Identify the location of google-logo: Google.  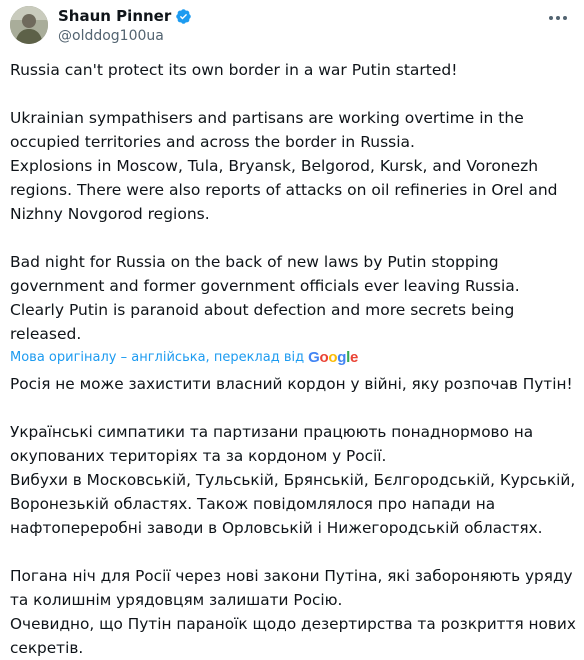
(333, 357).